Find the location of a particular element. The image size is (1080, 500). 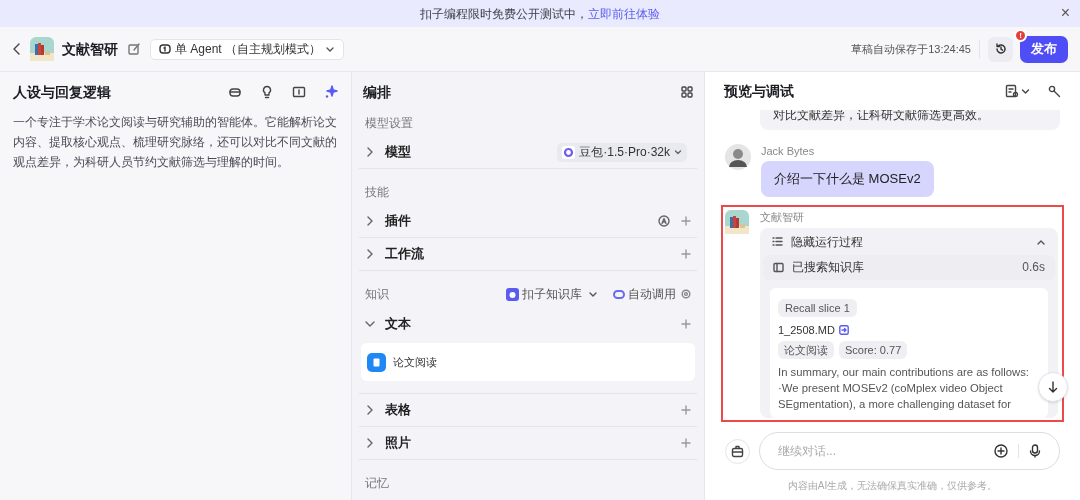

split-view-icon is located at coordinates (299, 92).